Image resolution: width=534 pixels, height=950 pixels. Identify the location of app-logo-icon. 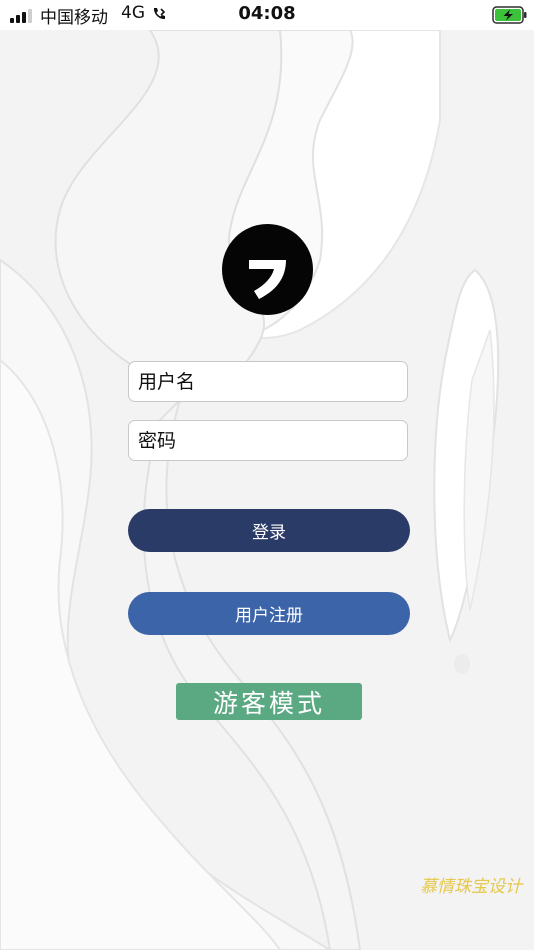
(267, 269).